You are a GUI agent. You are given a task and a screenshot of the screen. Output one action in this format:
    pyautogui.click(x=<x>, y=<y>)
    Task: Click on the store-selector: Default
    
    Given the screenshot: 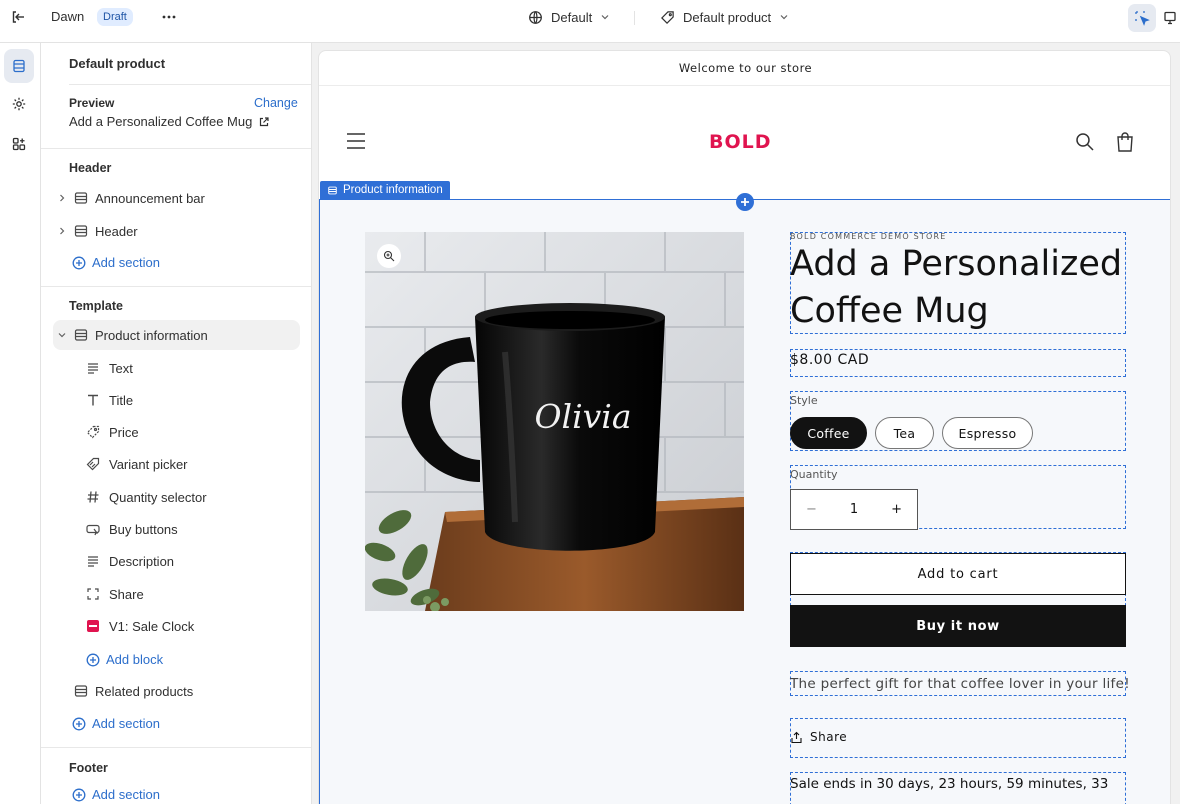 What is the action you would take?
    pyautogui.click(x=569, y=17)
    